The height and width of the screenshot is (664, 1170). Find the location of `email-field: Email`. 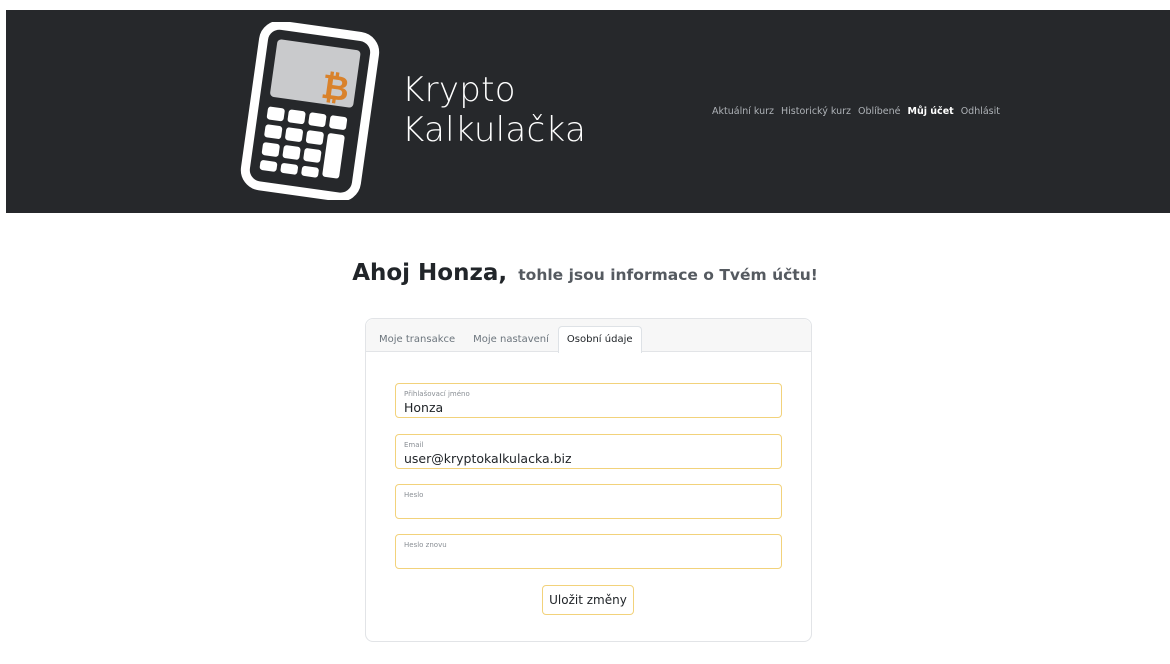

email-field: Email is located at coordinates (588, 451).